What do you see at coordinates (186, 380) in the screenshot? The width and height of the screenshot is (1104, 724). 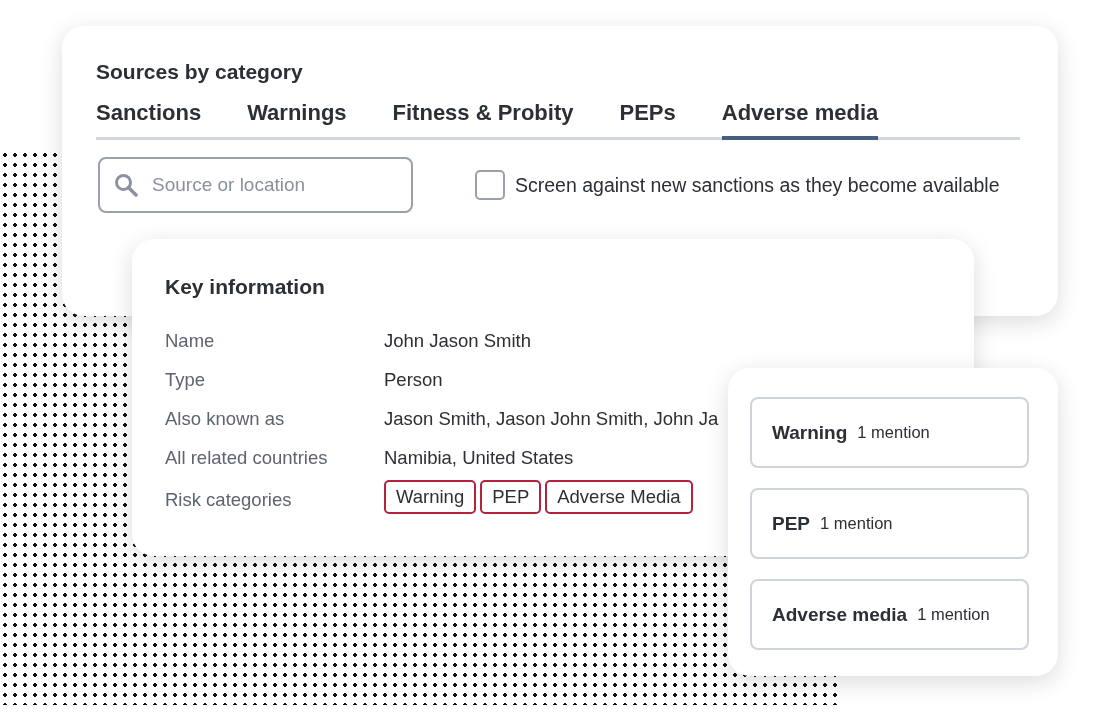 I see `field-label: Type` at bounding box center [186, 380].